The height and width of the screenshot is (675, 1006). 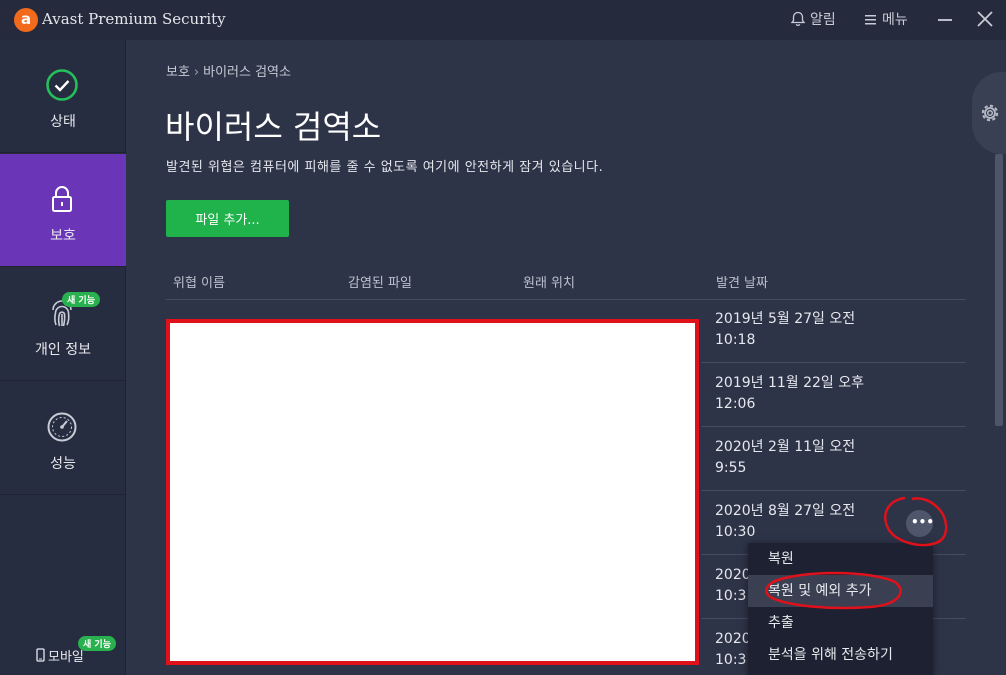 What do you see at coordinates (63, 464) in the screenshot?
I see `sidebar-item-label: 성능` at bounding box center [63, 464].